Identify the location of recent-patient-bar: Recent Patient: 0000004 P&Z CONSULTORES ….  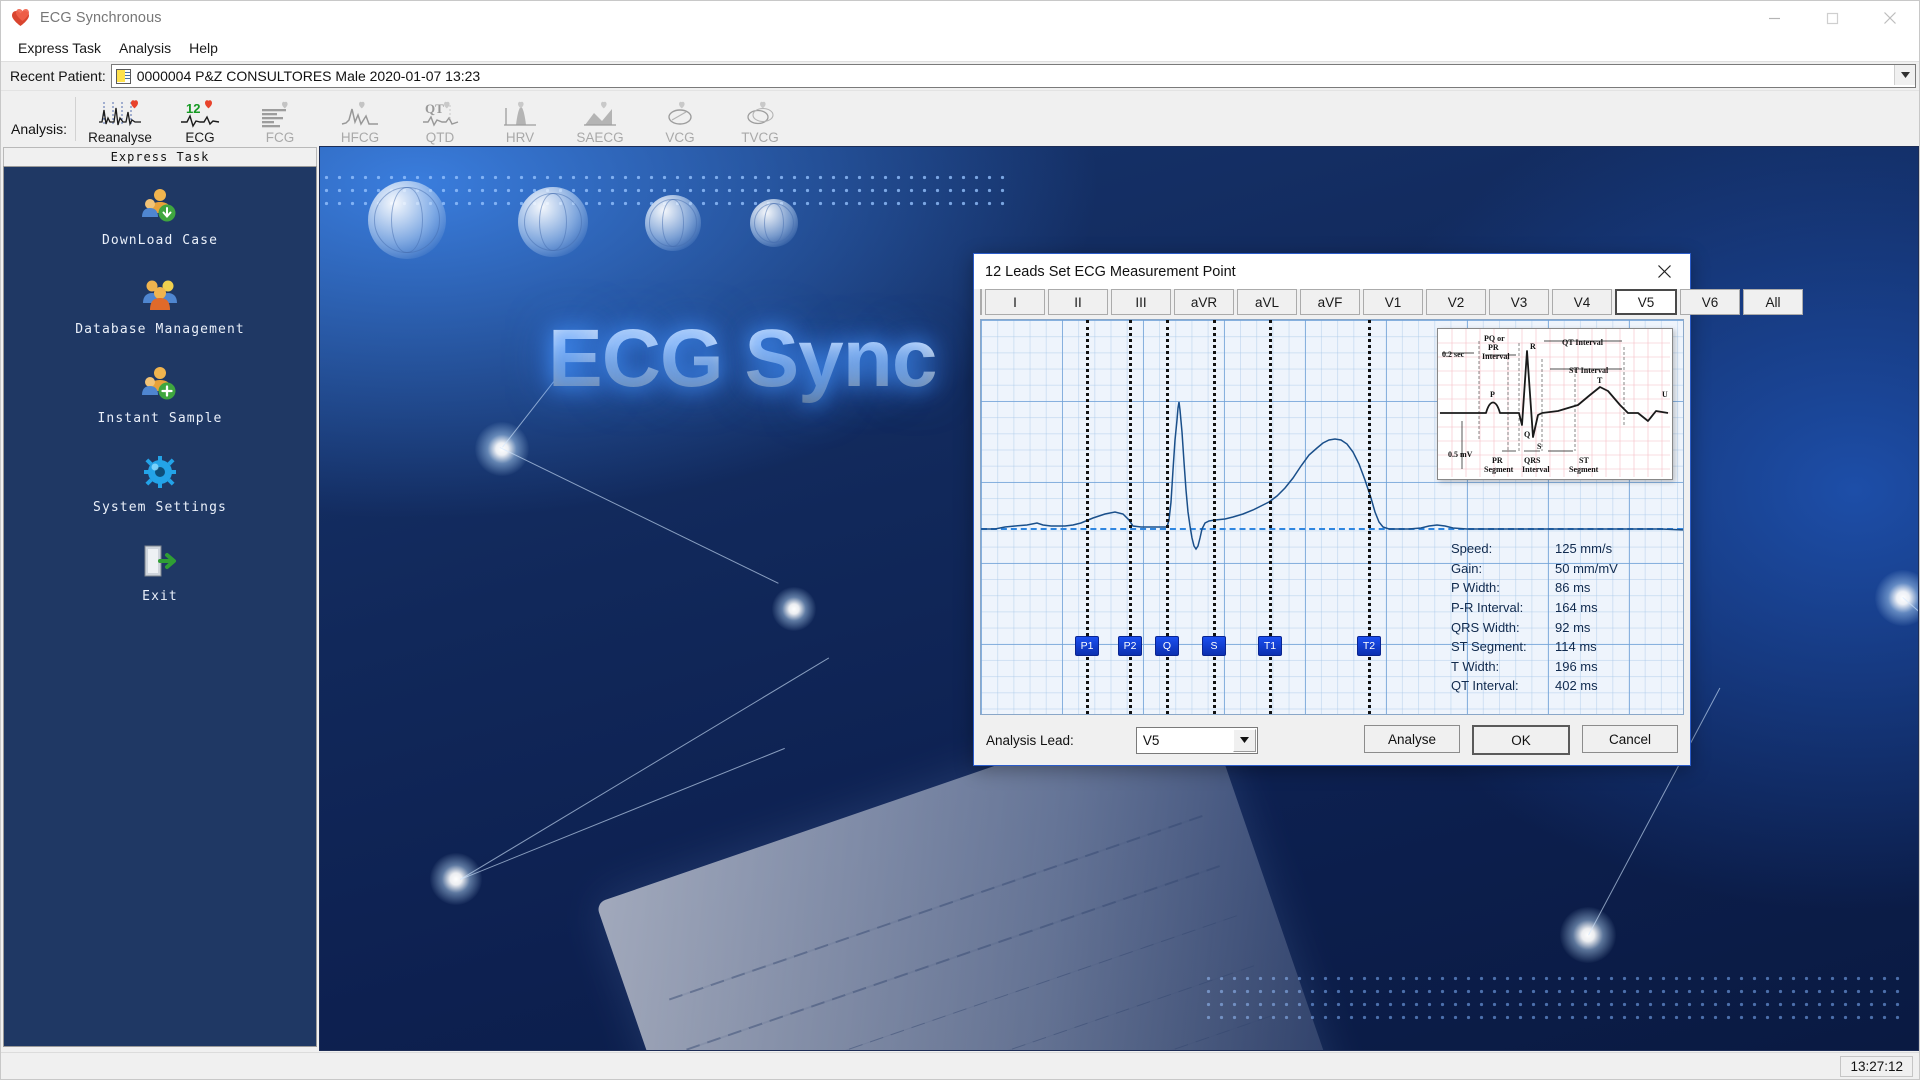
(960, 75).